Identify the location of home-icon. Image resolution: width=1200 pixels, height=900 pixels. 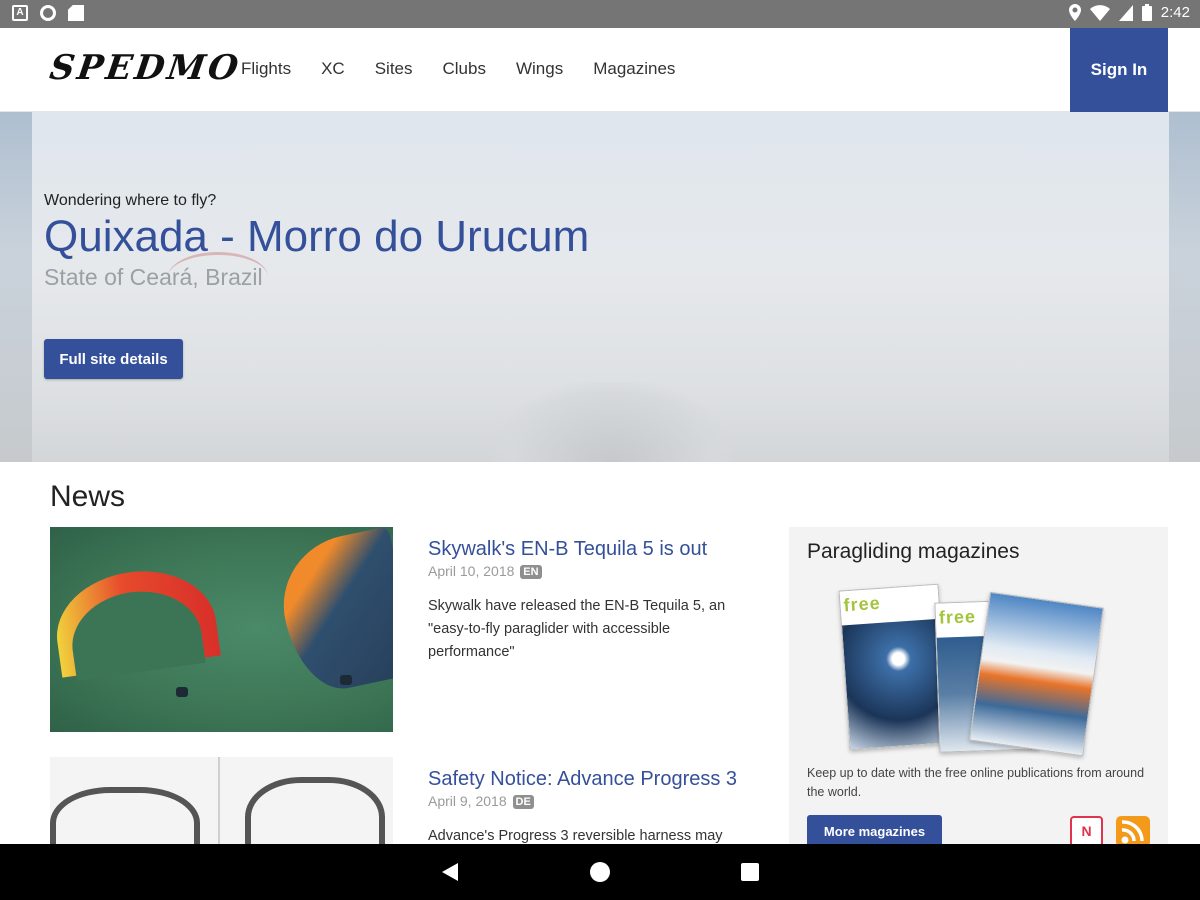
(600, 872).